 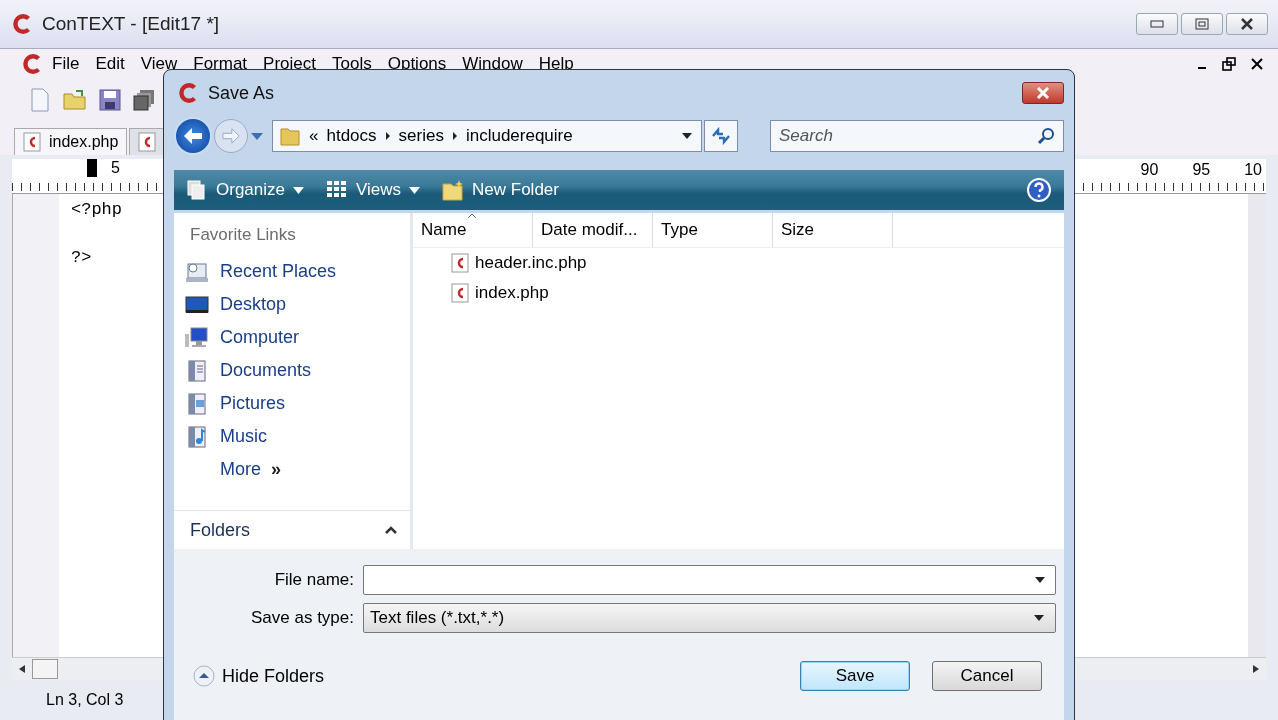 What do you see at coordinates (45, 669) in the screenshot?
I see `scrollbar-thumb` at bounding box center [45, 669].